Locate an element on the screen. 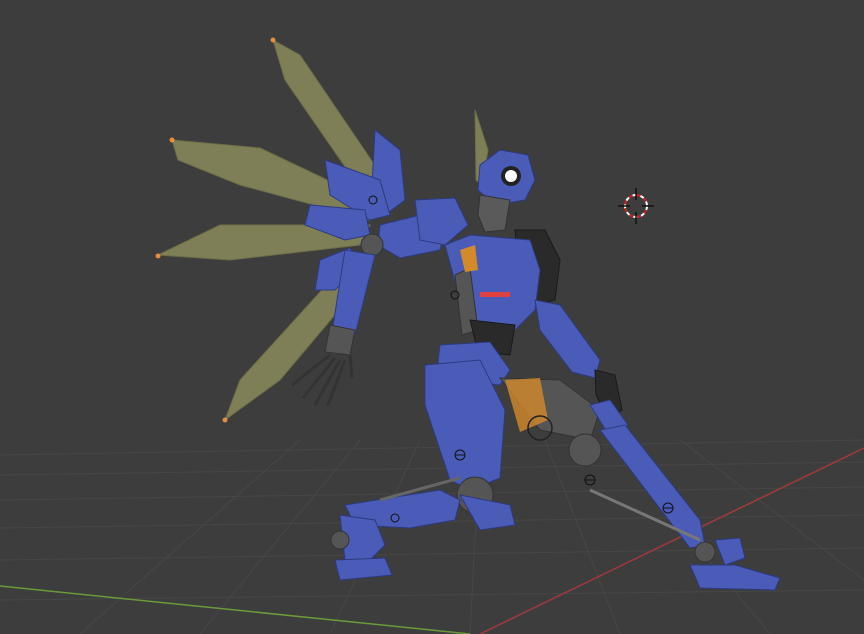 The image size is (864, 634). robot-foot-right is located at coordinates (735, 577).